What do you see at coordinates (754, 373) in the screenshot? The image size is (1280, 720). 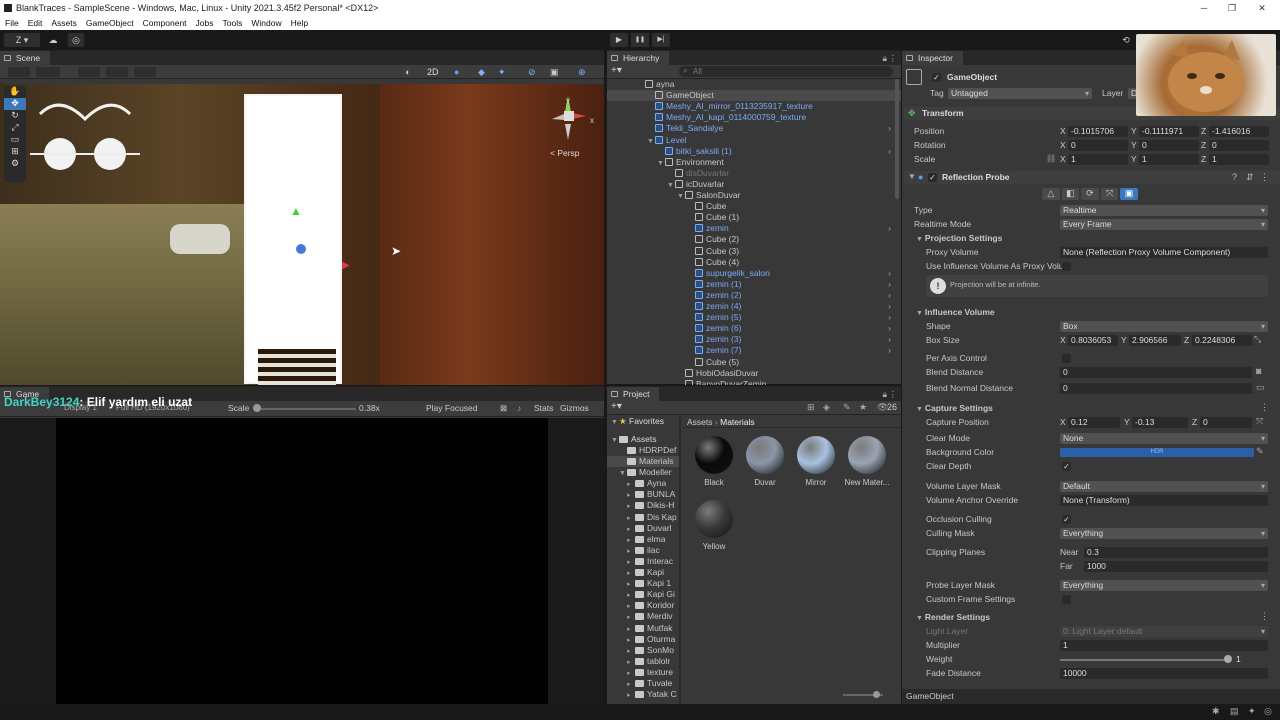 I see `hierarchy-row: HobiOdasiDuvar` at bounding box center [754, 373].